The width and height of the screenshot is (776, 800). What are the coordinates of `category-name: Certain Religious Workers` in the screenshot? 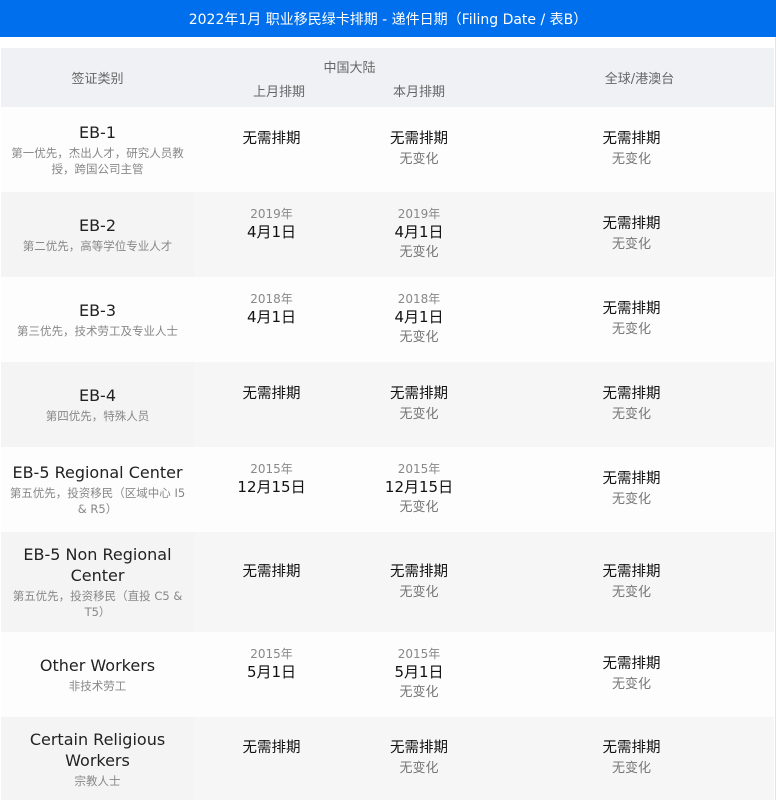 It's located at (97, 749).